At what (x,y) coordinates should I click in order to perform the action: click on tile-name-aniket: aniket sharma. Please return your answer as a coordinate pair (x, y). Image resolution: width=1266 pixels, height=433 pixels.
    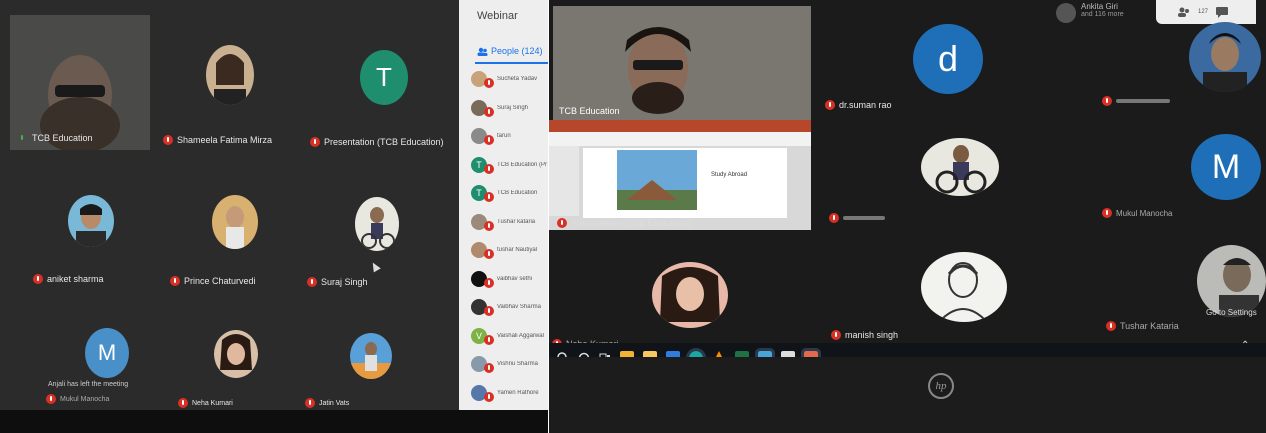
    Looking at the image, I should click on (68, 279).